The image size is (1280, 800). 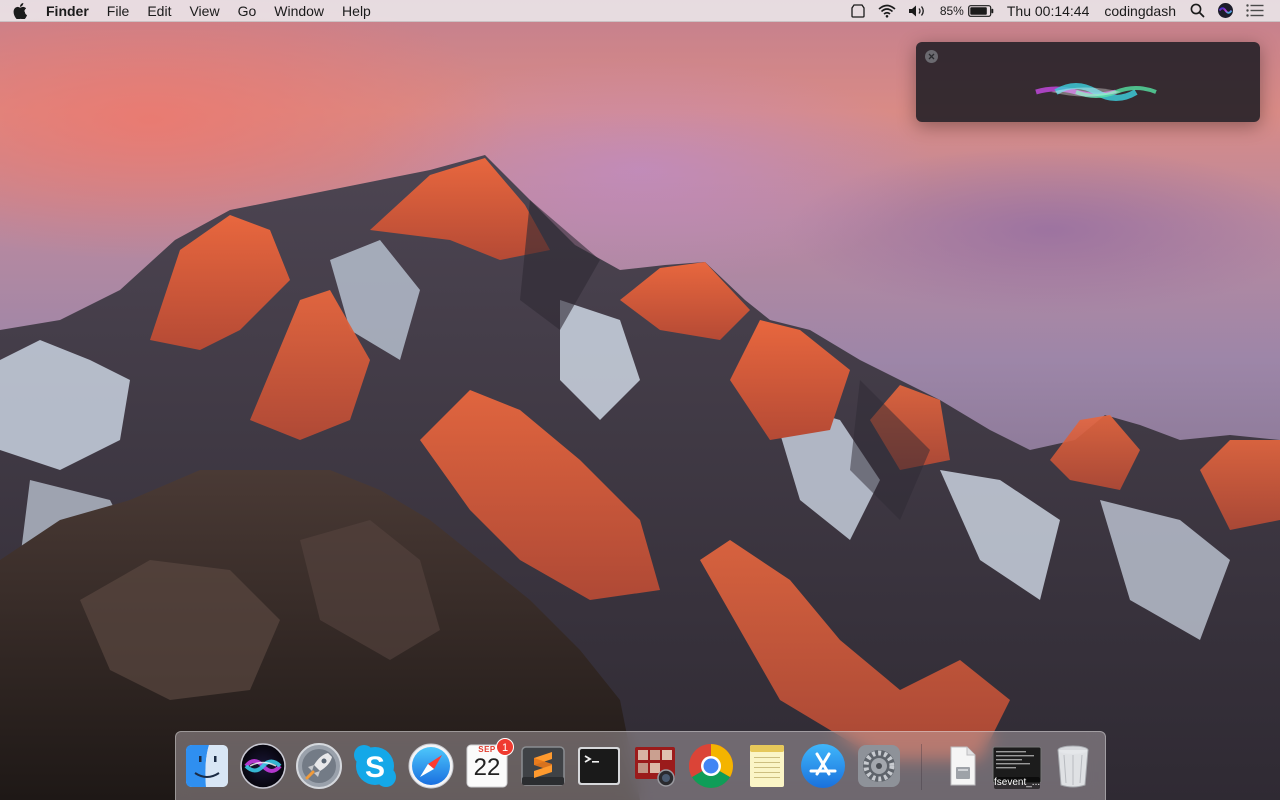 I want to click on dock-calendar: SEP 22 1, so click(x=488, y=764).